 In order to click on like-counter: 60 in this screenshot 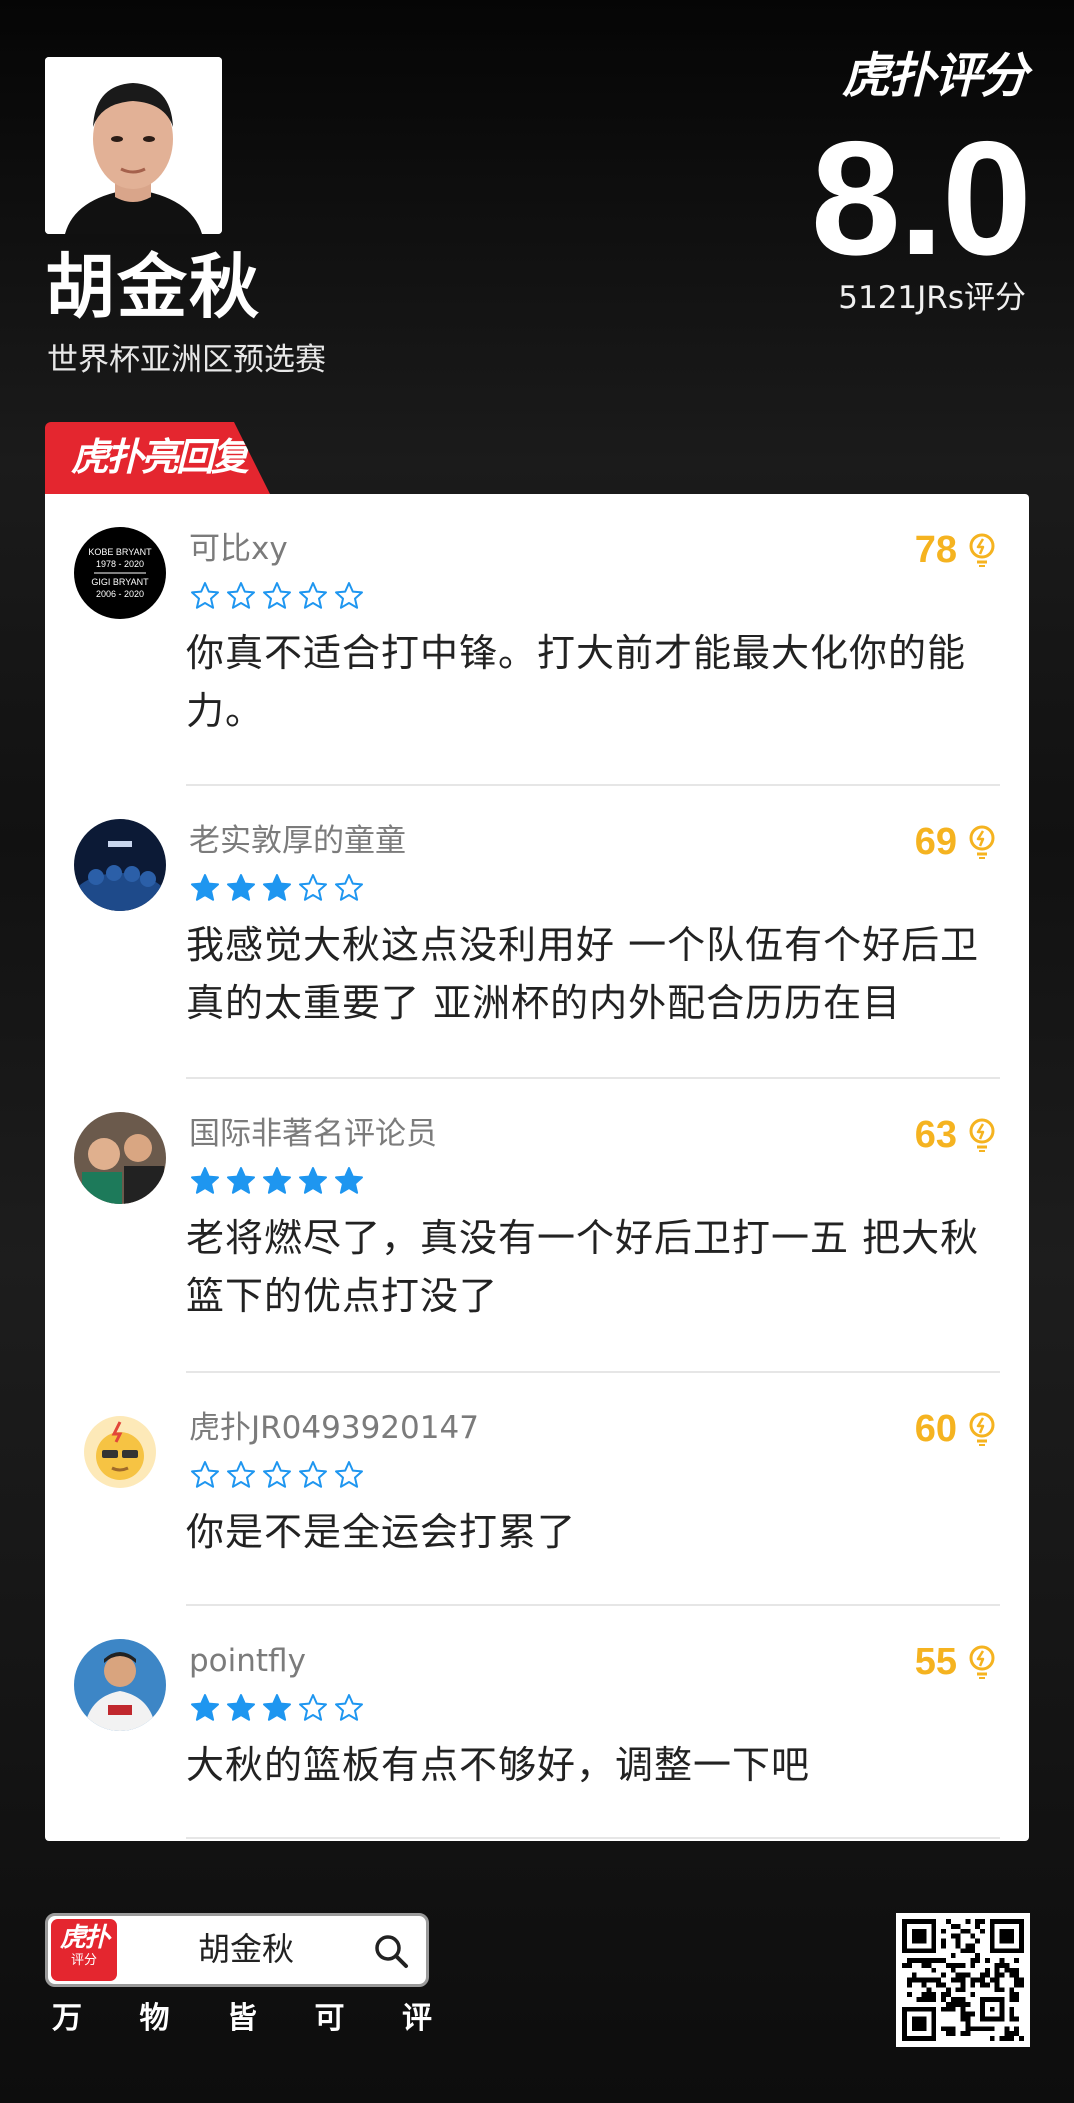, I will do `click(956, 1429)`.